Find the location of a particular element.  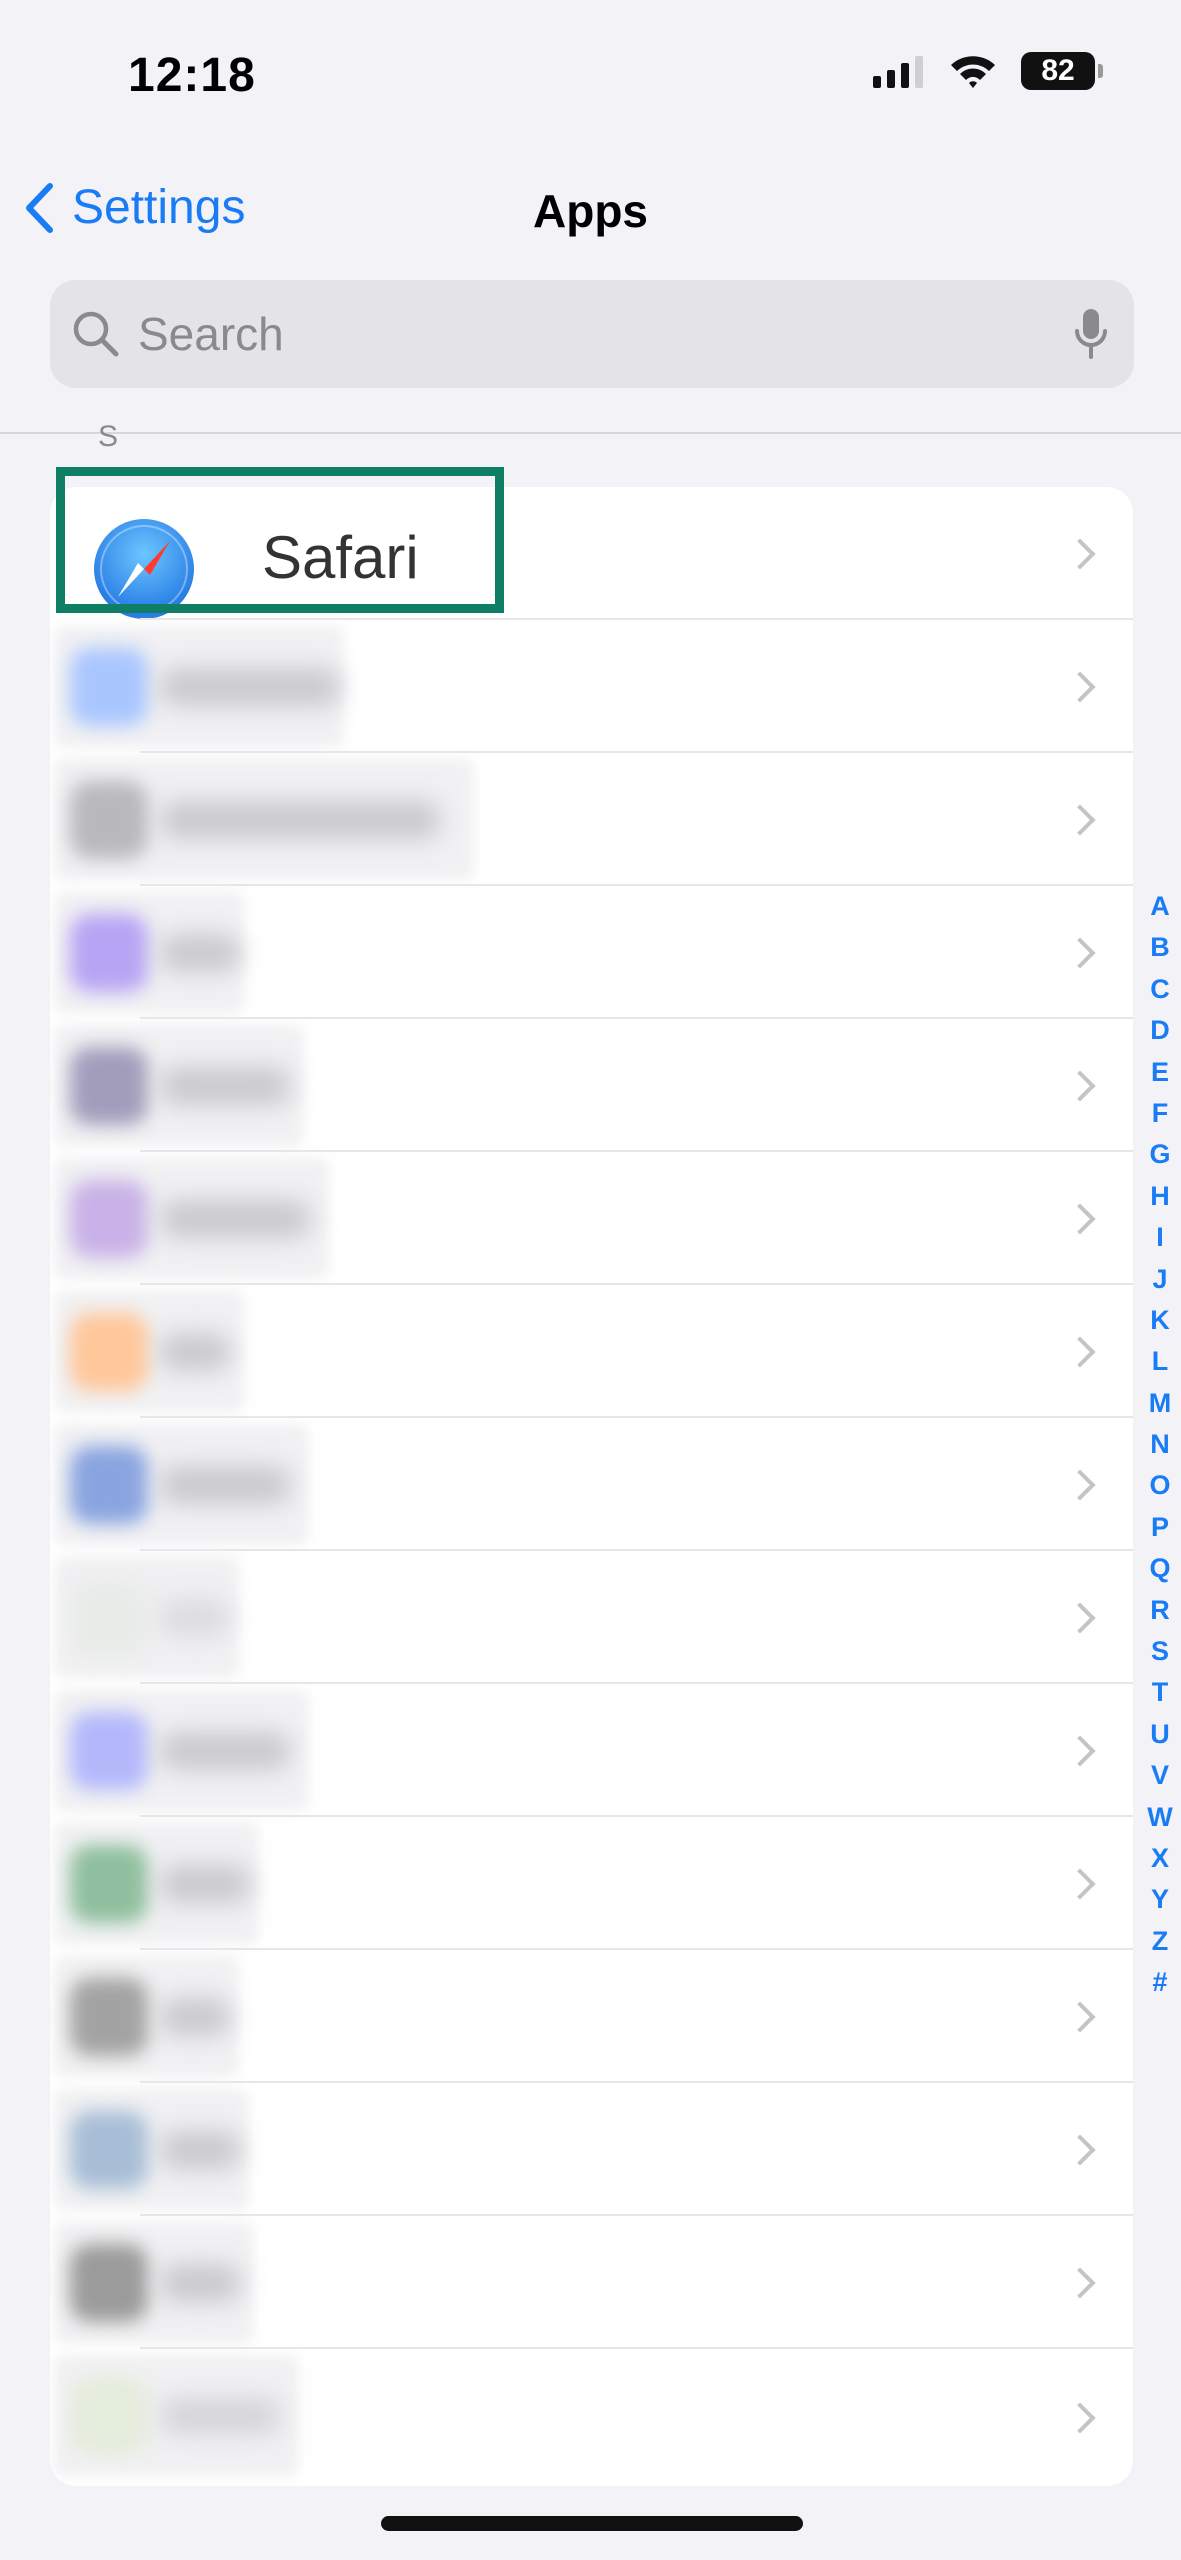

index-letter: N is located at coordinates (1160, 1444).